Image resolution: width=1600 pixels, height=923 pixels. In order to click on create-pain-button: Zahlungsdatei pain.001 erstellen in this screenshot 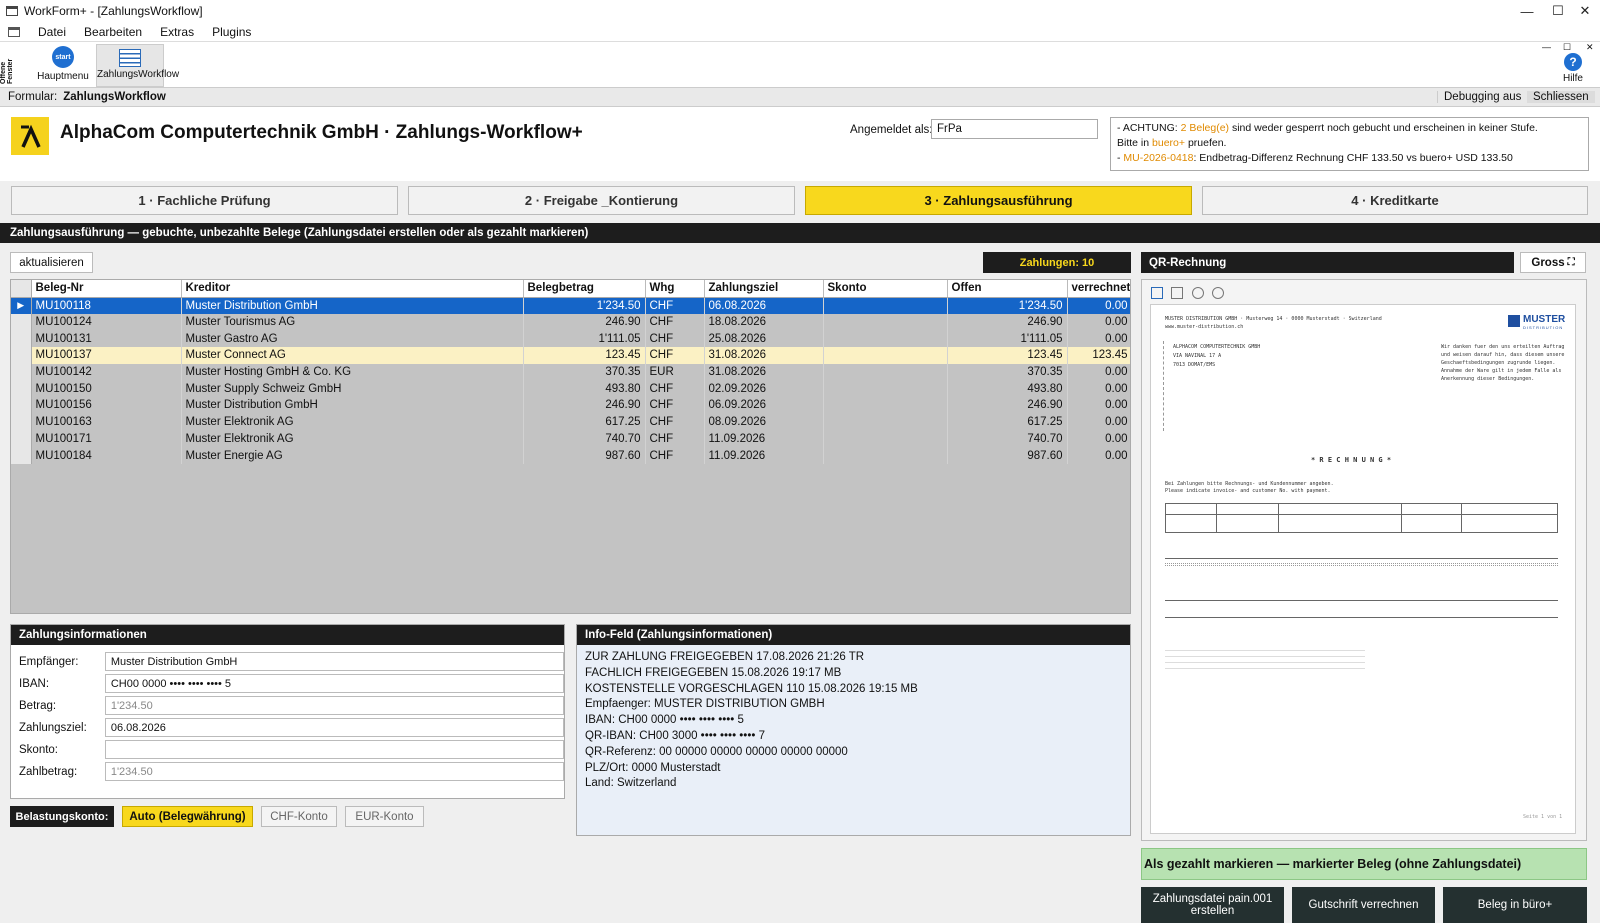, I will do `click(1212, 905)`.